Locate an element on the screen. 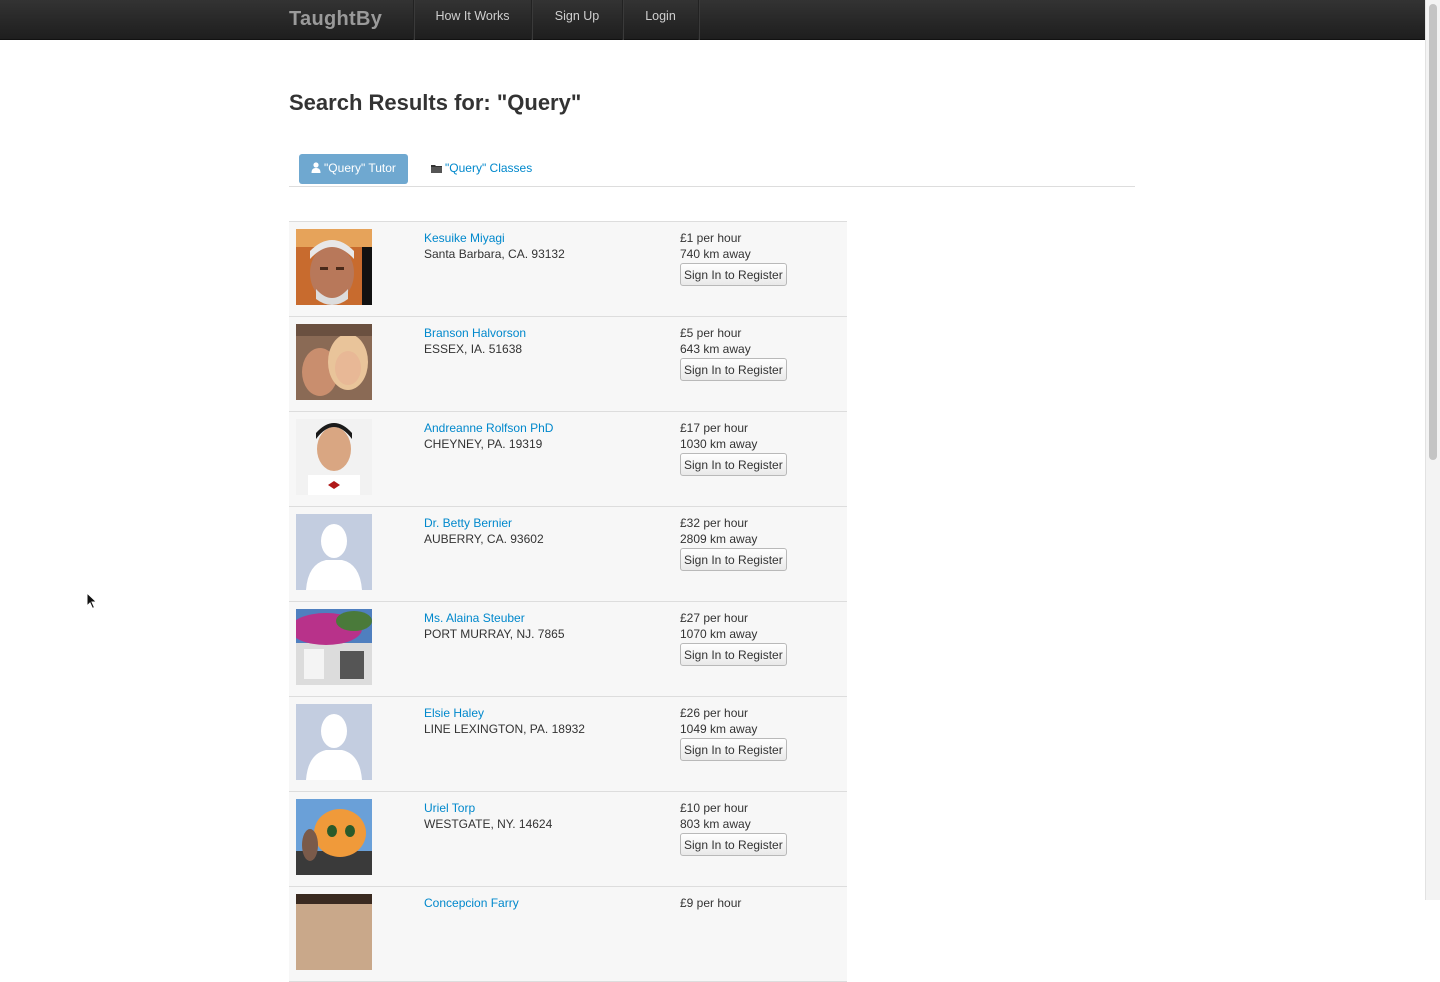  folder-icon is located at coordinates (436, 169).